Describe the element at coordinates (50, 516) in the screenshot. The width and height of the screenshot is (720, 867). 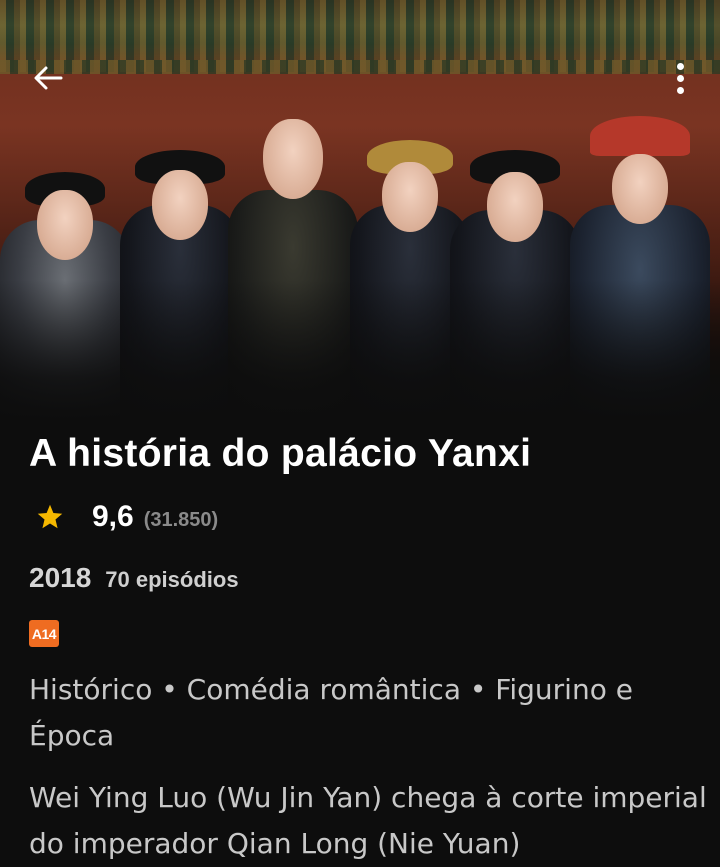
I see `star-icon` at that location.